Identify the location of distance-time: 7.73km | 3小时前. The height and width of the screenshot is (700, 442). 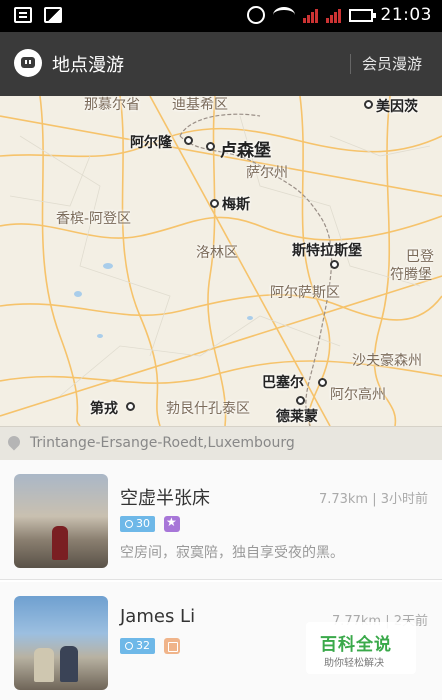
(373, 499).